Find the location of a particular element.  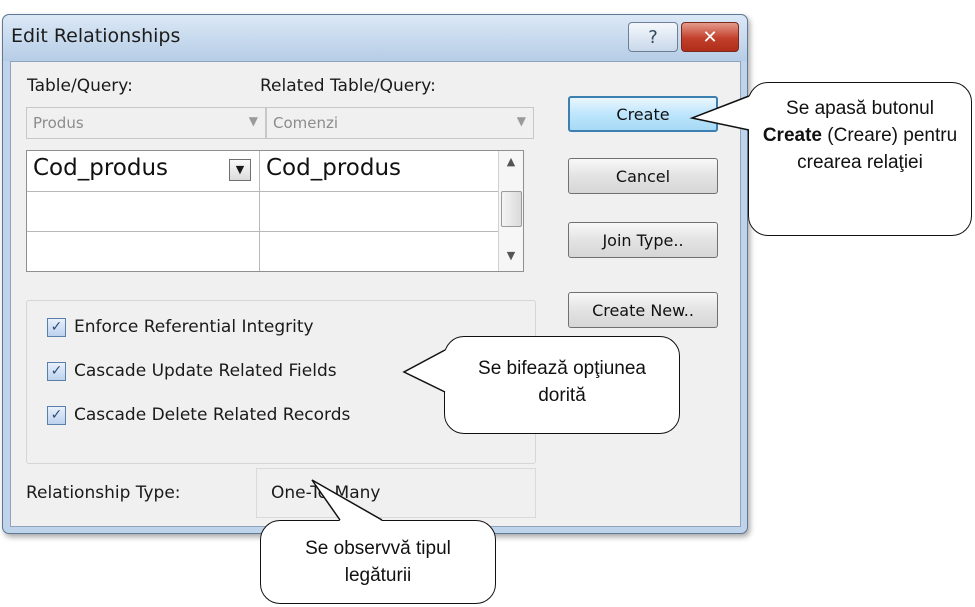

grid-row: Cod_produs ▼ Cod_produs is located at coordinates (263, 171).